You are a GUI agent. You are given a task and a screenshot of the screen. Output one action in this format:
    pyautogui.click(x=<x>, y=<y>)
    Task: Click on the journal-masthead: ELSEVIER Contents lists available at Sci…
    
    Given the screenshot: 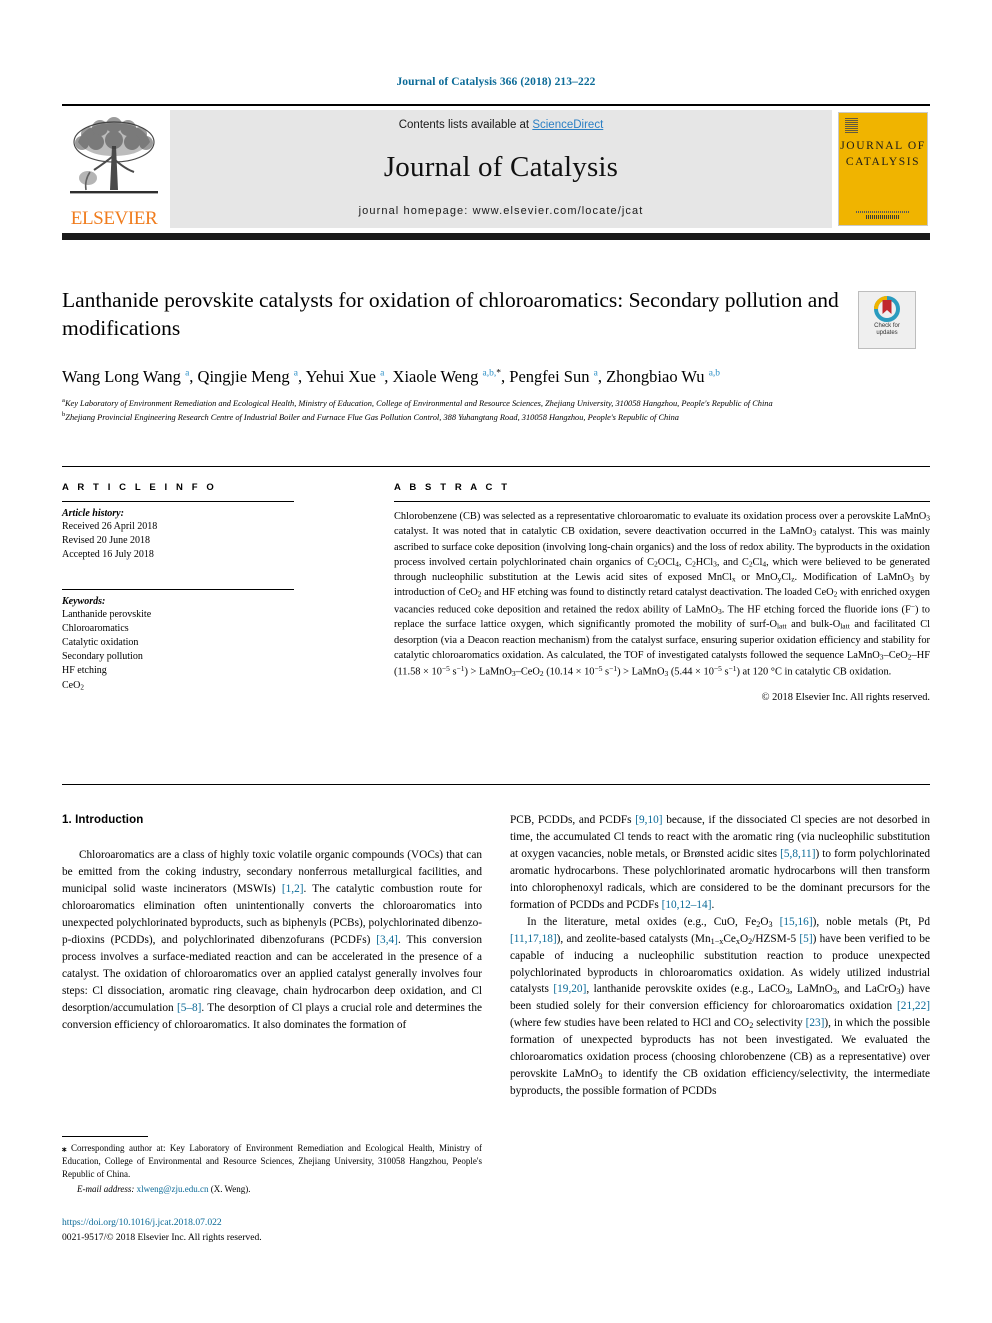 What is the action you would take?
    pyautogui.click(x=496, y=167)
    